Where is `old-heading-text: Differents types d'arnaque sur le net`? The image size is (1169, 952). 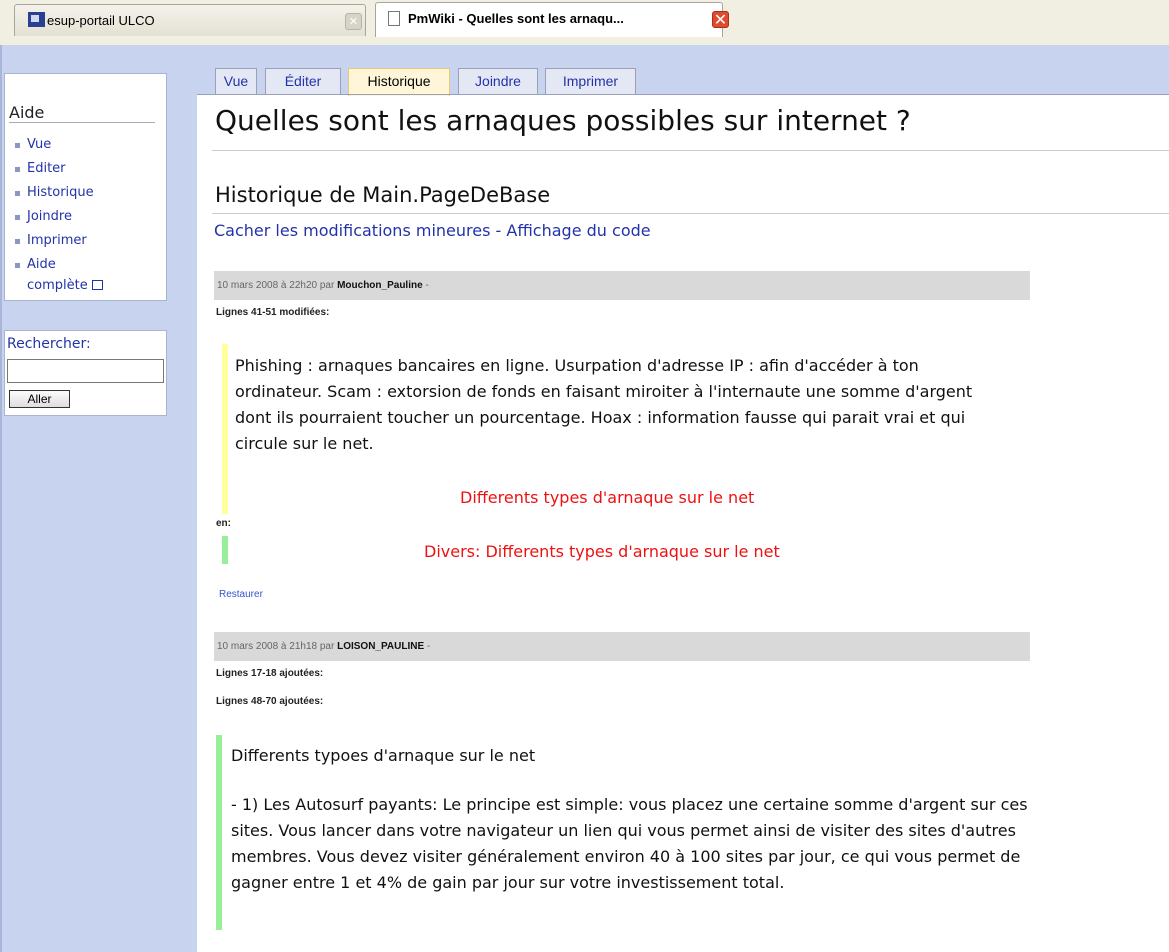 old-heading-text: Differents types d'arnaque sur le net is located at coordinates (607, 497).